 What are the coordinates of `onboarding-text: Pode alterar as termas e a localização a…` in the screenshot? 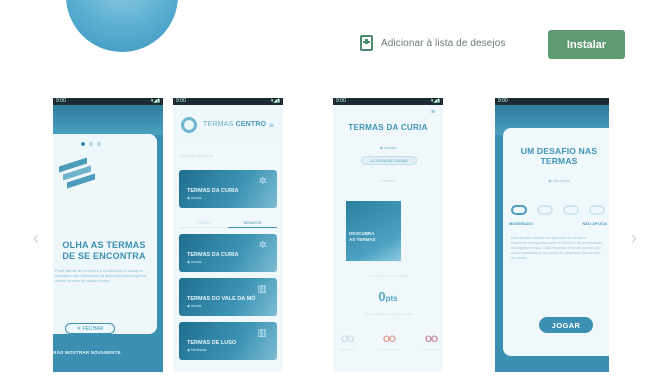 It's located at (101, 275).